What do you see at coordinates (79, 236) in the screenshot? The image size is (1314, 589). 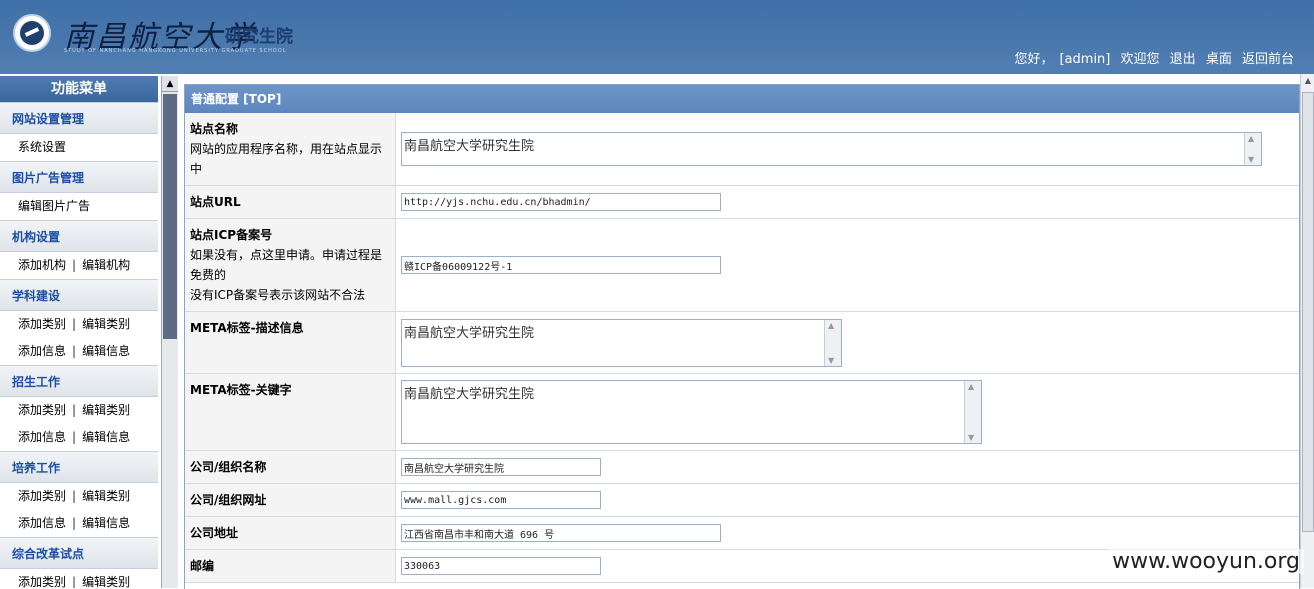 I see `sidebar-group-org: 机构设置` at bounding box center [79, 236].